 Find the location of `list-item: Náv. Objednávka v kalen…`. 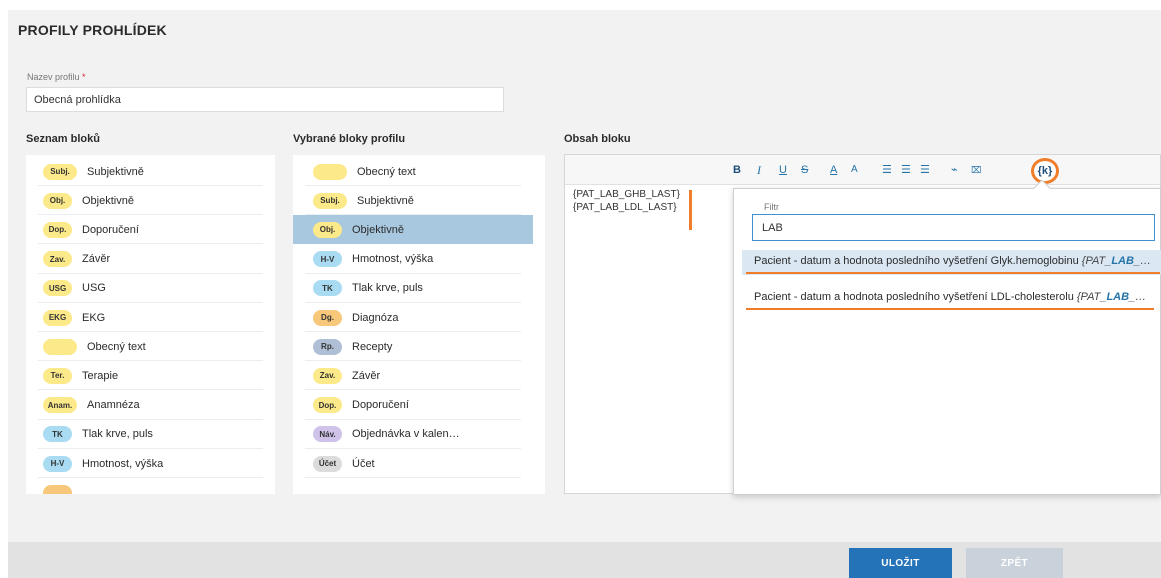

list-item: Náv. Objednávka v kalen… is located at coordinates (413, 434).